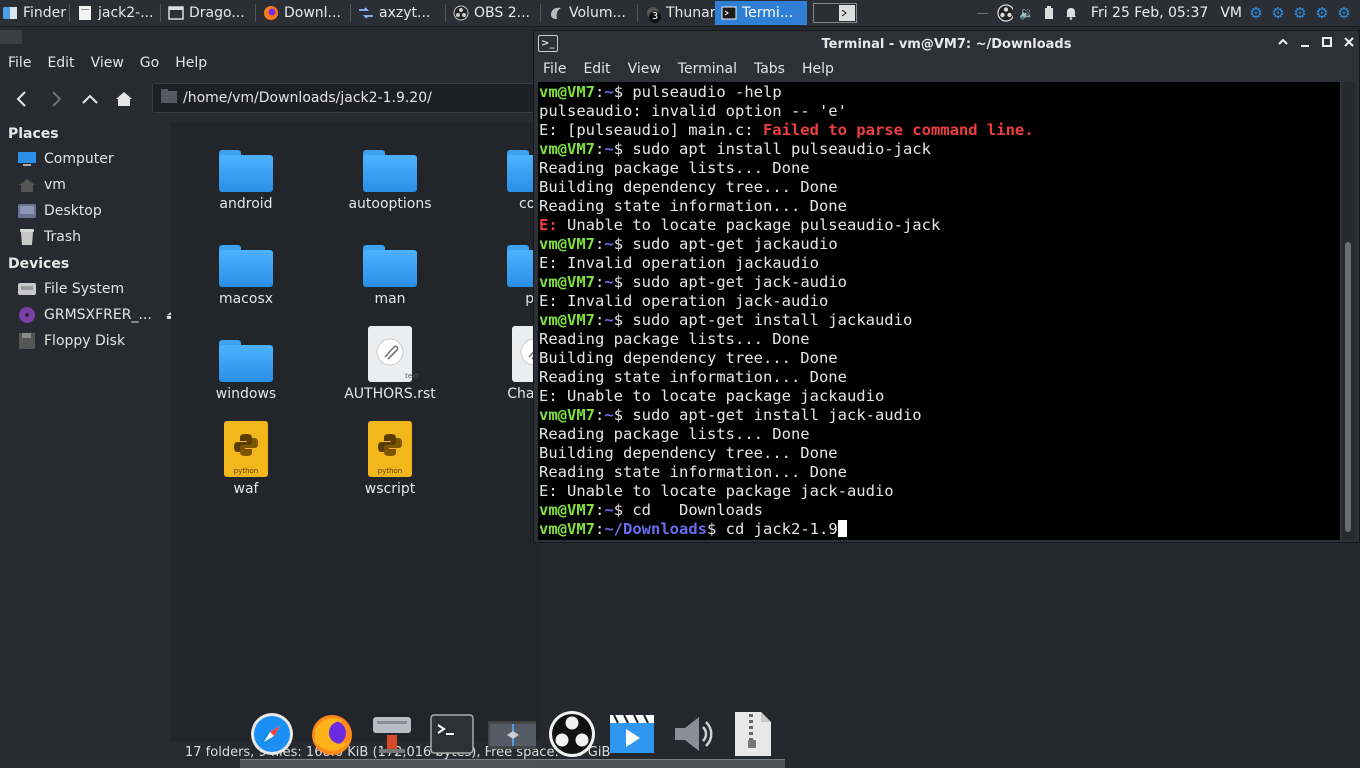  I want to click on workspace-switcher, so click(835, 13).